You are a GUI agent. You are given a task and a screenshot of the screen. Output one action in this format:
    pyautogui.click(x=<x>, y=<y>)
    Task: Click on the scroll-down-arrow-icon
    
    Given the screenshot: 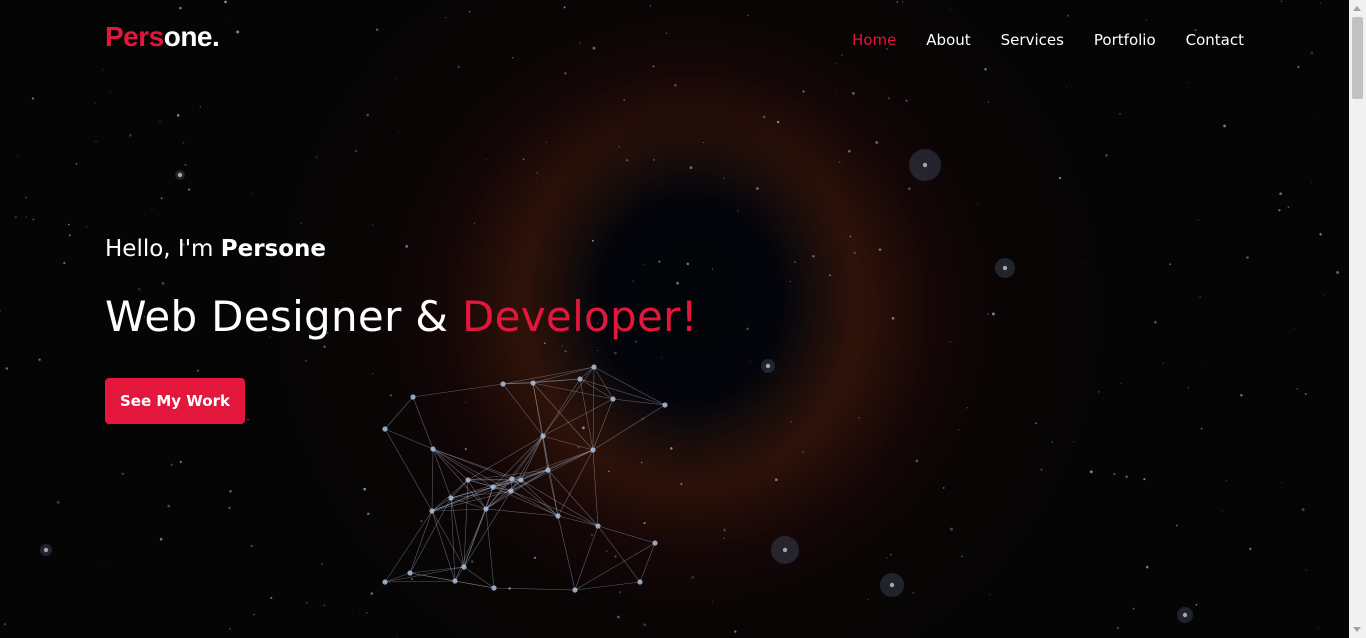 What is the action you would take?
    pyautogui.click(x=1357, y=629)
    